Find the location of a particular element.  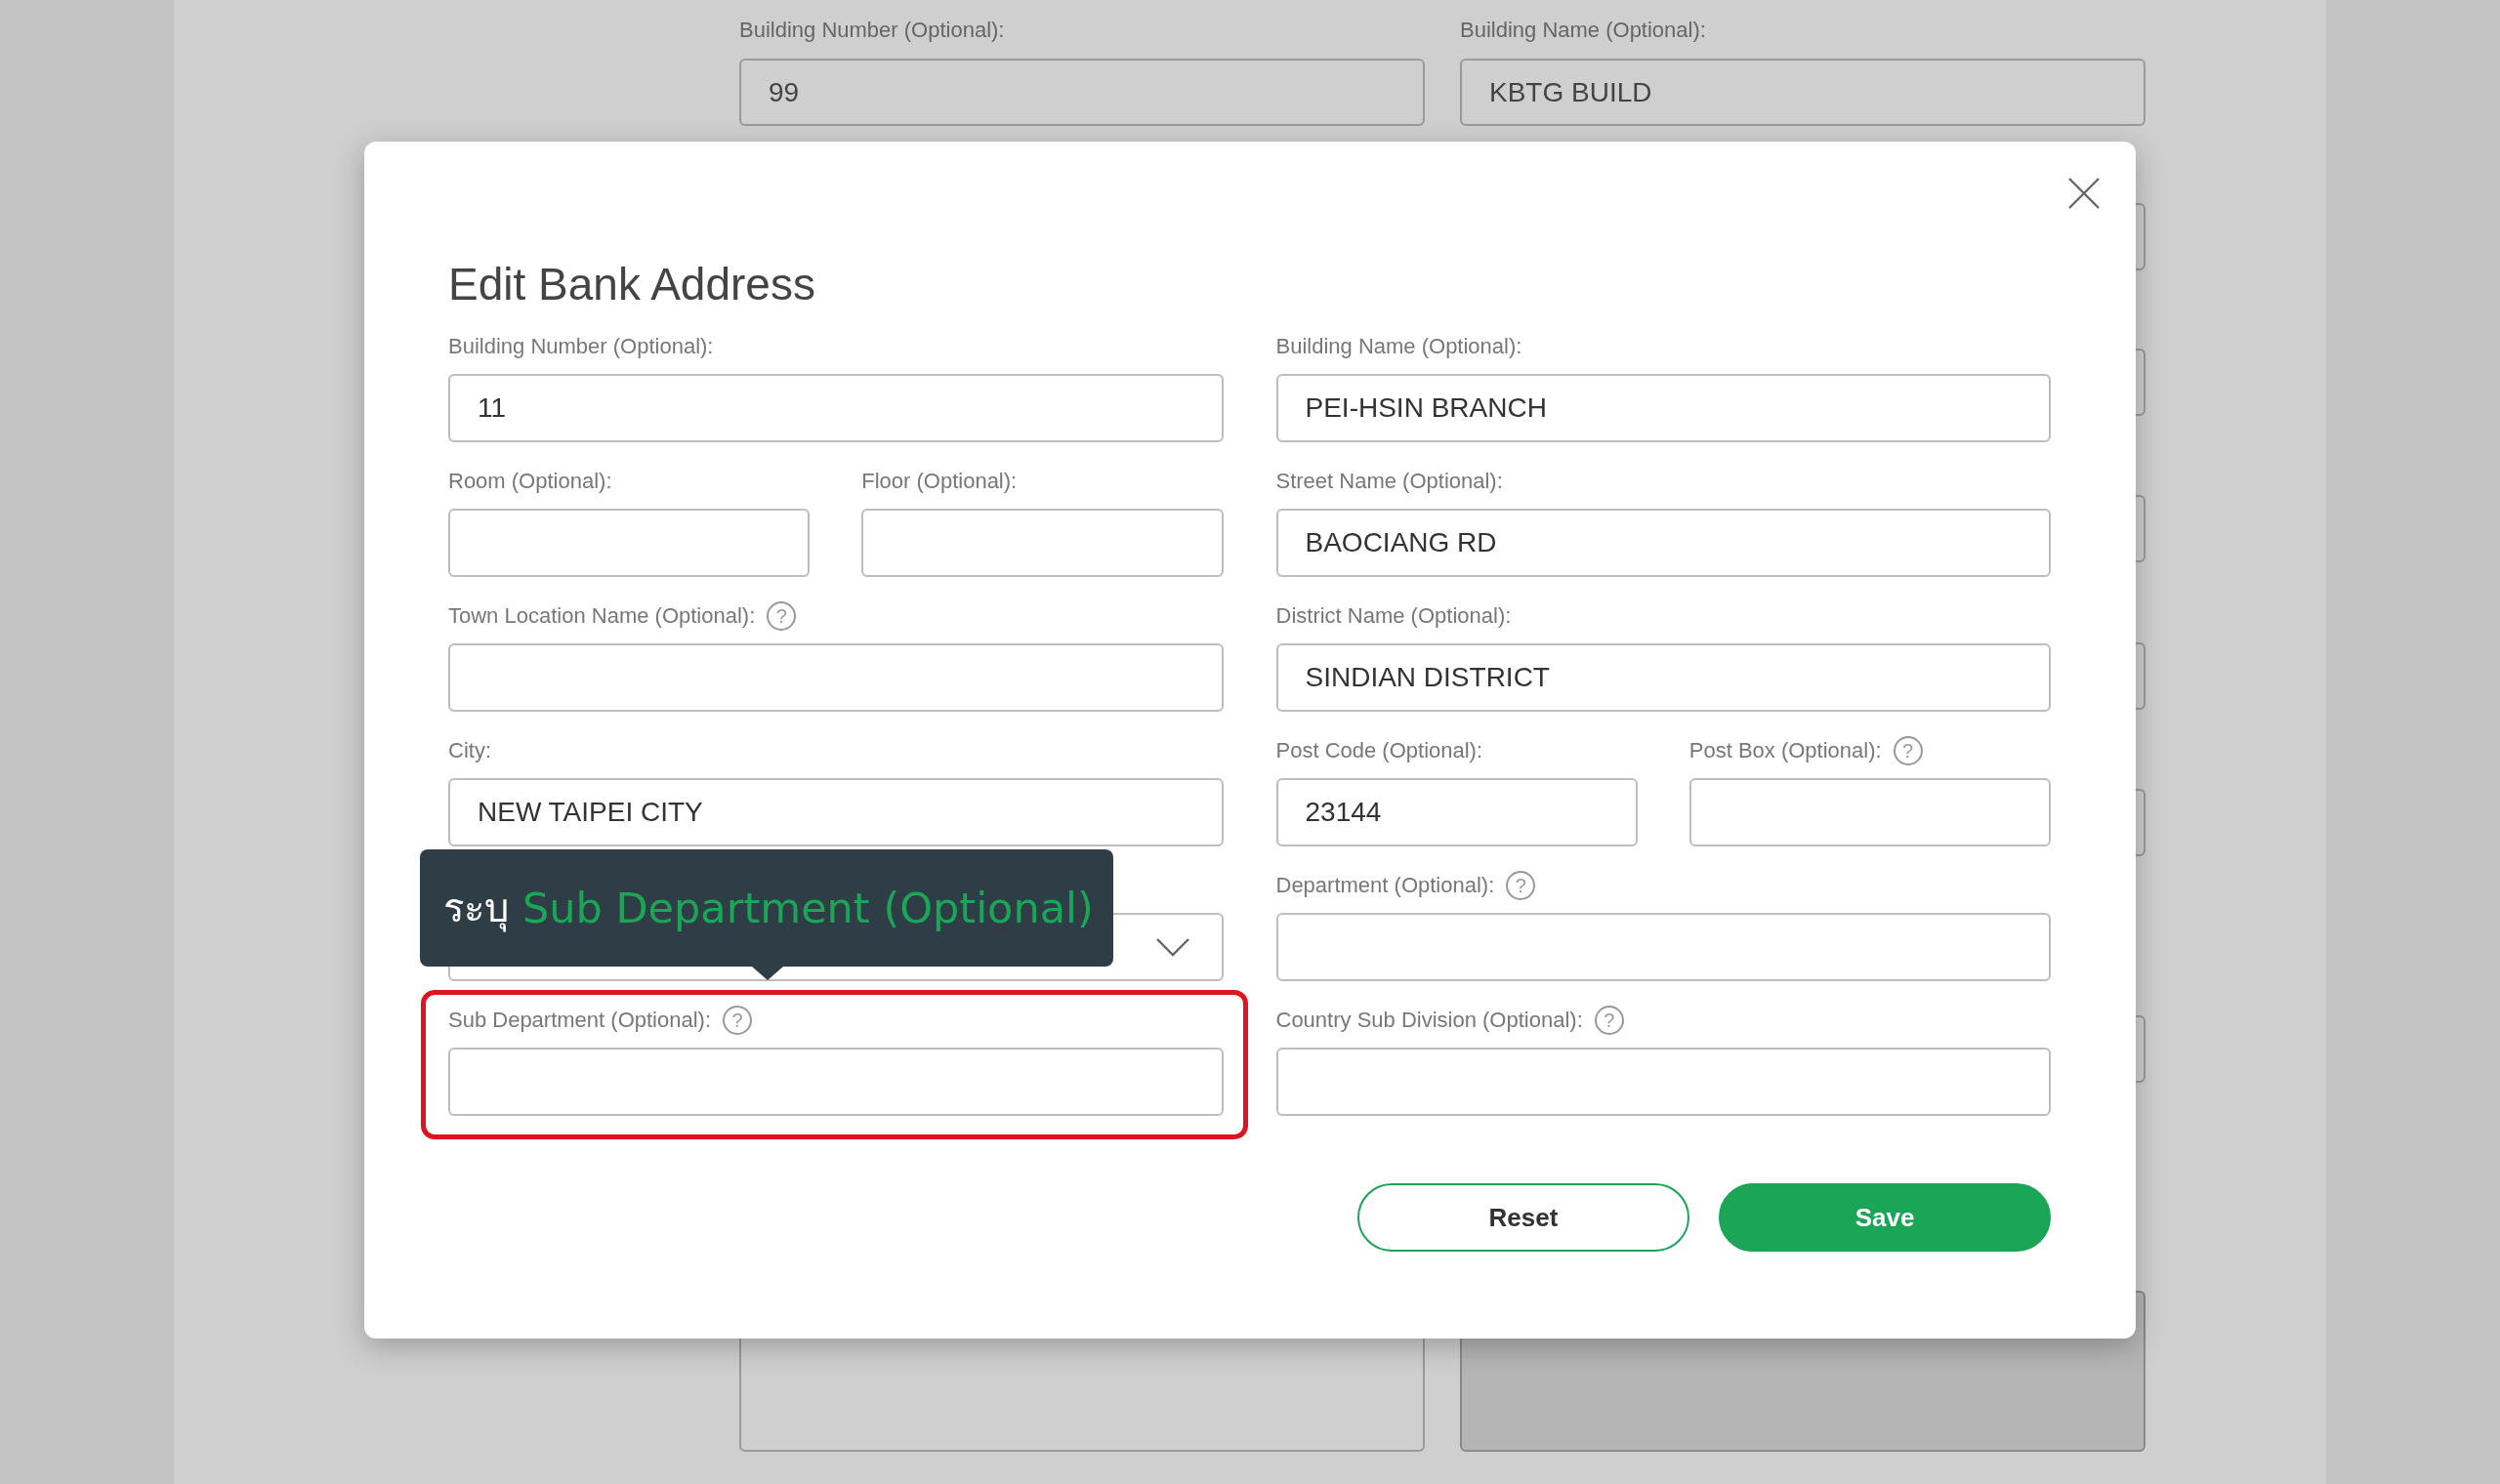

field-label: Street Name (Optional): is located at coordinates (1389, 482).